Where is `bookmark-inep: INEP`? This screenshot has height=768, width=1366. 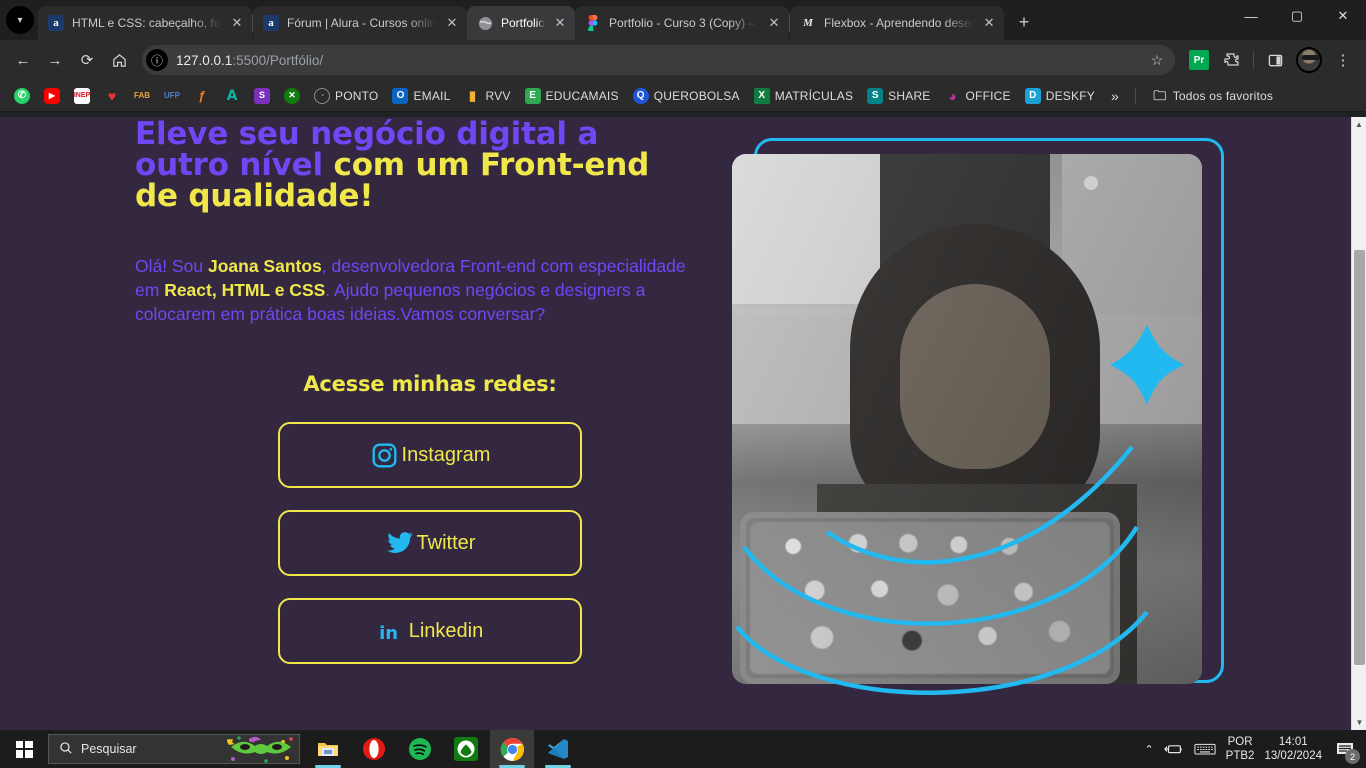
bookmark-inep: INEP is located at coordinates (82, 96).